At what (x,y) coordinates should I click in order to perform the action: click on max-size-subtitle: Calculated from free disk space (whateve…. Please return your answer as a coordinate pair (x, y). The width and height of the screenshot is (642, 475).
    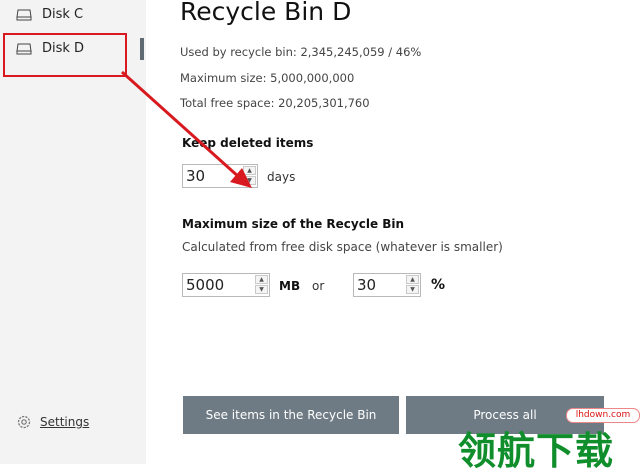
    Looking at the image, I should click on (342, 247).